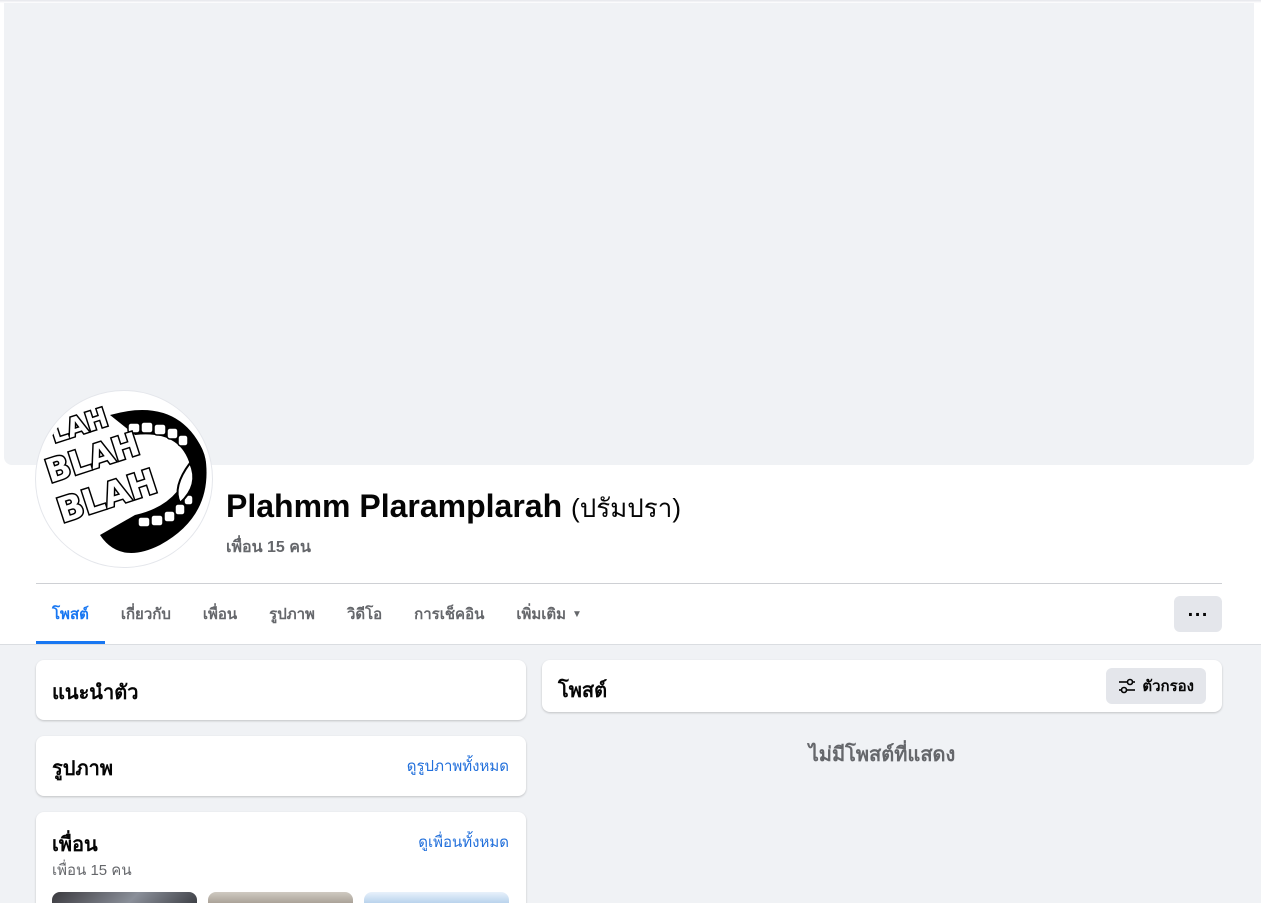 This screenshot has height=903, width=1261. Describe the element at coordinates (463, 842) in the screenshot. I see `see-all-friends-link: ดูเพื่อนทั้งหมด` at that location.